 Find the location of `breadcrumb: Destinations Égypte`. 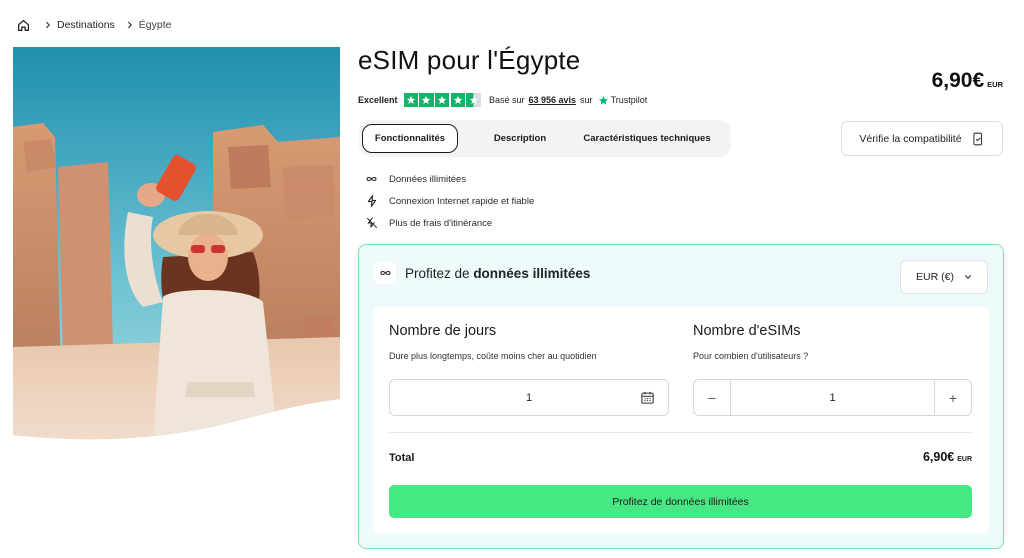

breadcrumb: Destinations Égypte is located at coordinates (98, 25).